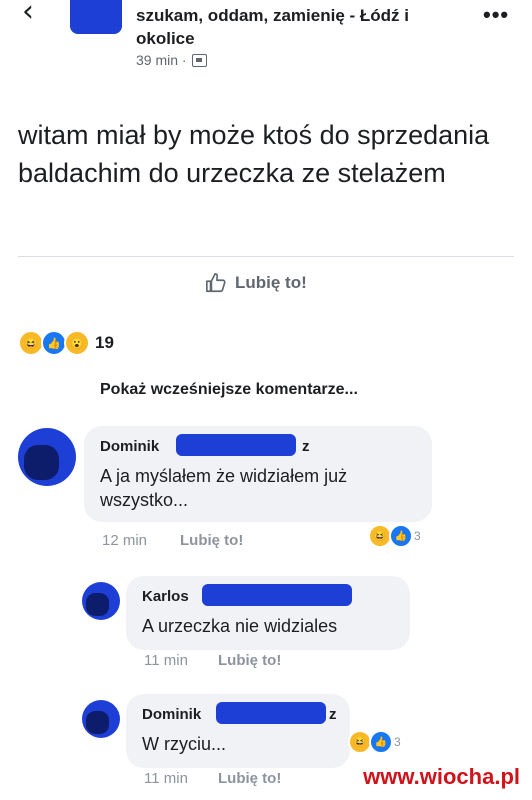  What do you see at coordinates (199, 60) in the screenshot?
I see `globe-icon` at bounding box center [199, 60].